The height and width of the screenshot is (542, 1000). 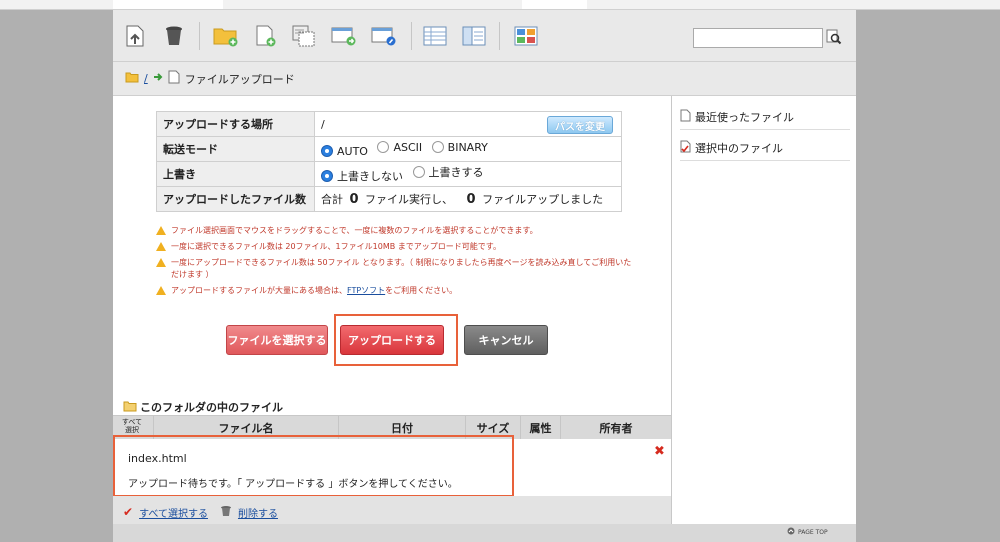 What do you see at coordinates (408, 147) in the screenshot?
I see `mode-option-label: ASCII` at bounding box center [408, 147].